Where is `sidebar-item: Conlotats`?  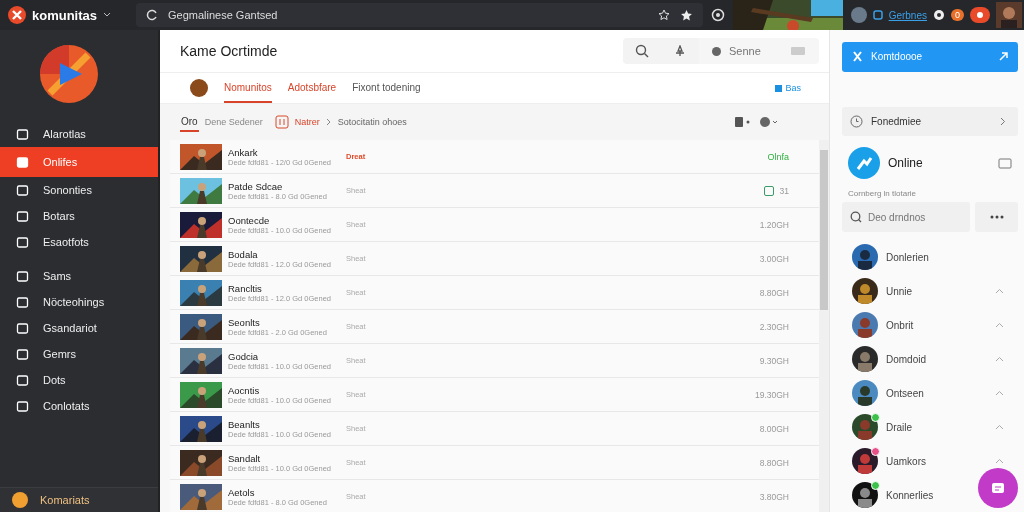 sidebar-item: Conlotats is located at coordinates (79, 406).